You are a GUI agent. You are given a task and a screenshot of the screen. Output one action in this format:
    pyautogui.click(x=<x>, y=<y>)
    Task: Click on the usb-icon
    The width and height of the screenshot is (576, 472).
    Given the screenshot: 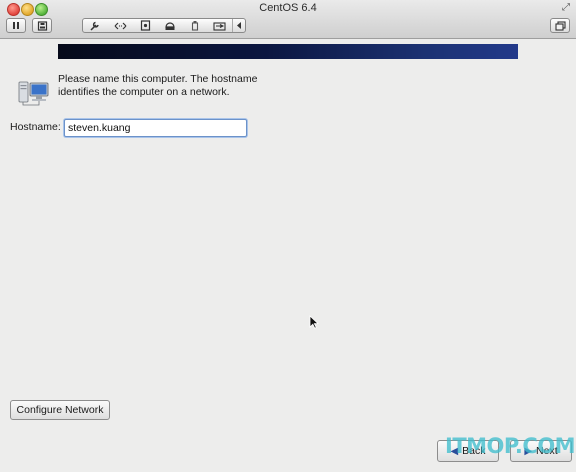 What is the action you would take?
    pyautogui.click(x=194, y=26)
    